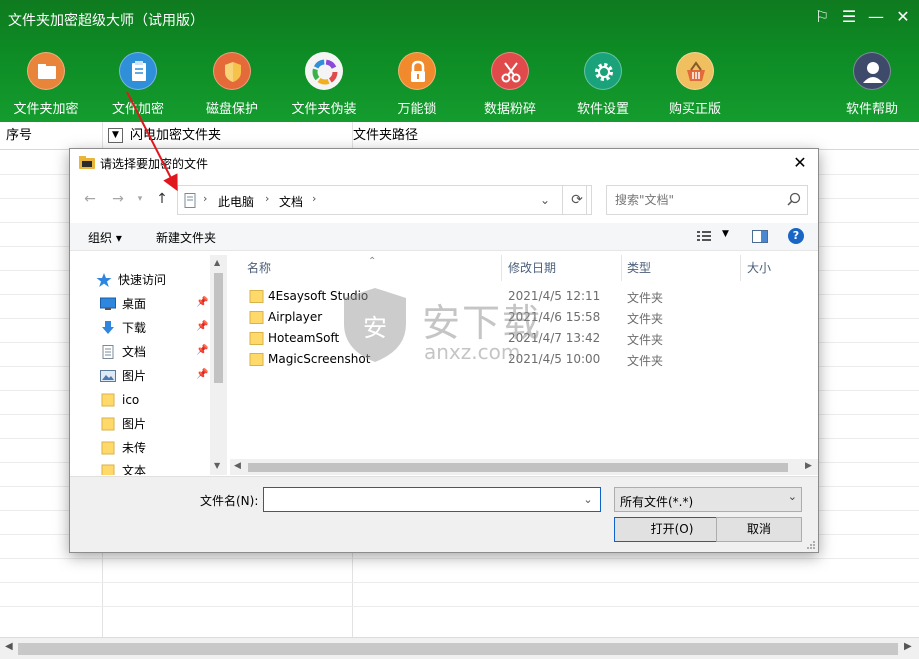  What do you see at coordinates (444, 163) in the screenshot?
I see `dialog-titlebar: 请选择要加密的文件 ✕` at bounding box center [444, 163].